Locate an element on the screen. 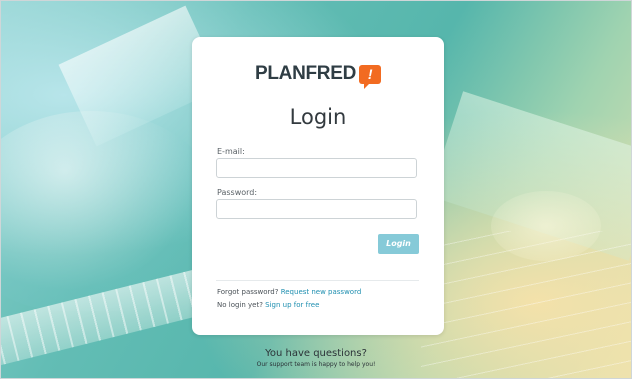  background-hand is located at coordinates (546, 226).